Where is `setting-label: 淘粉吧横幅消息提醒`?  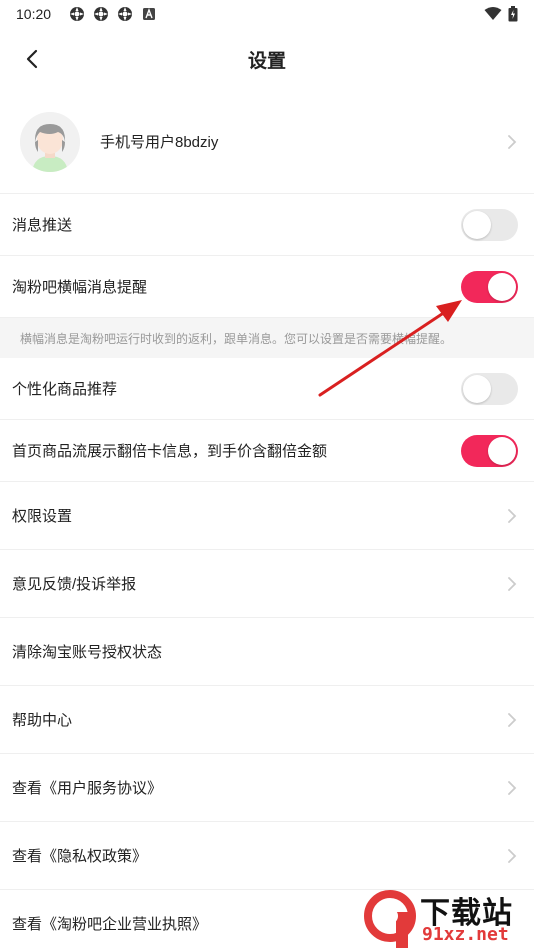 setting-label: 淘粉吧横幅消息提醒 is located at coordinates (80, 287).